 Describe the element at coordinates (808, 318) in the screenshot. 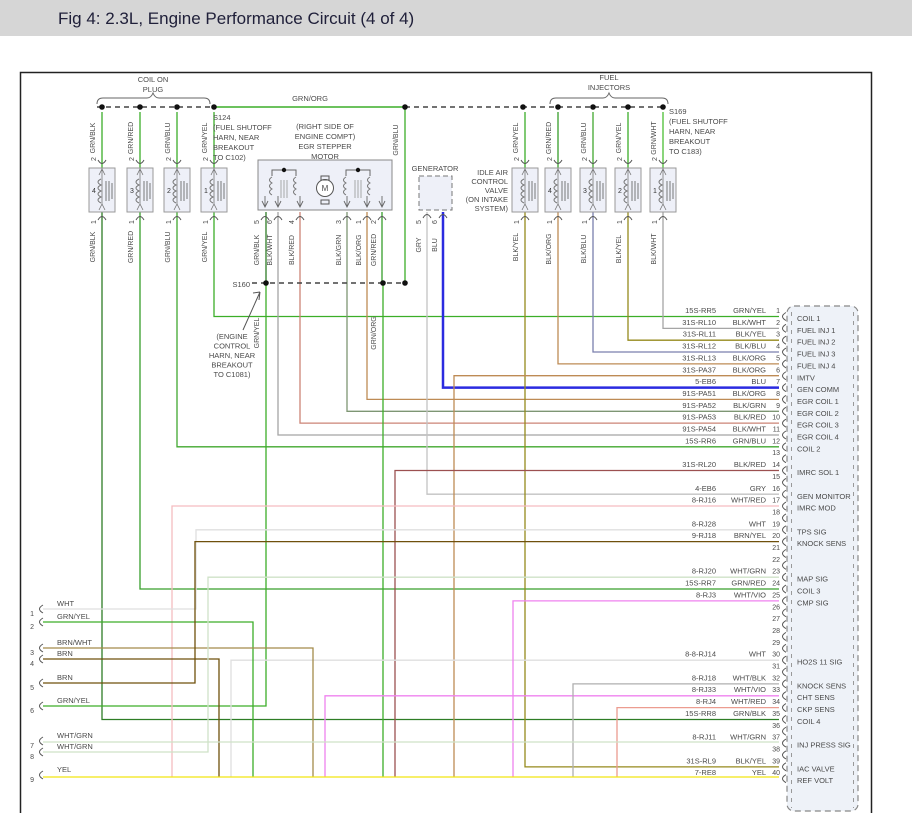

I see `pin-function-label: COIL 1` at that location.